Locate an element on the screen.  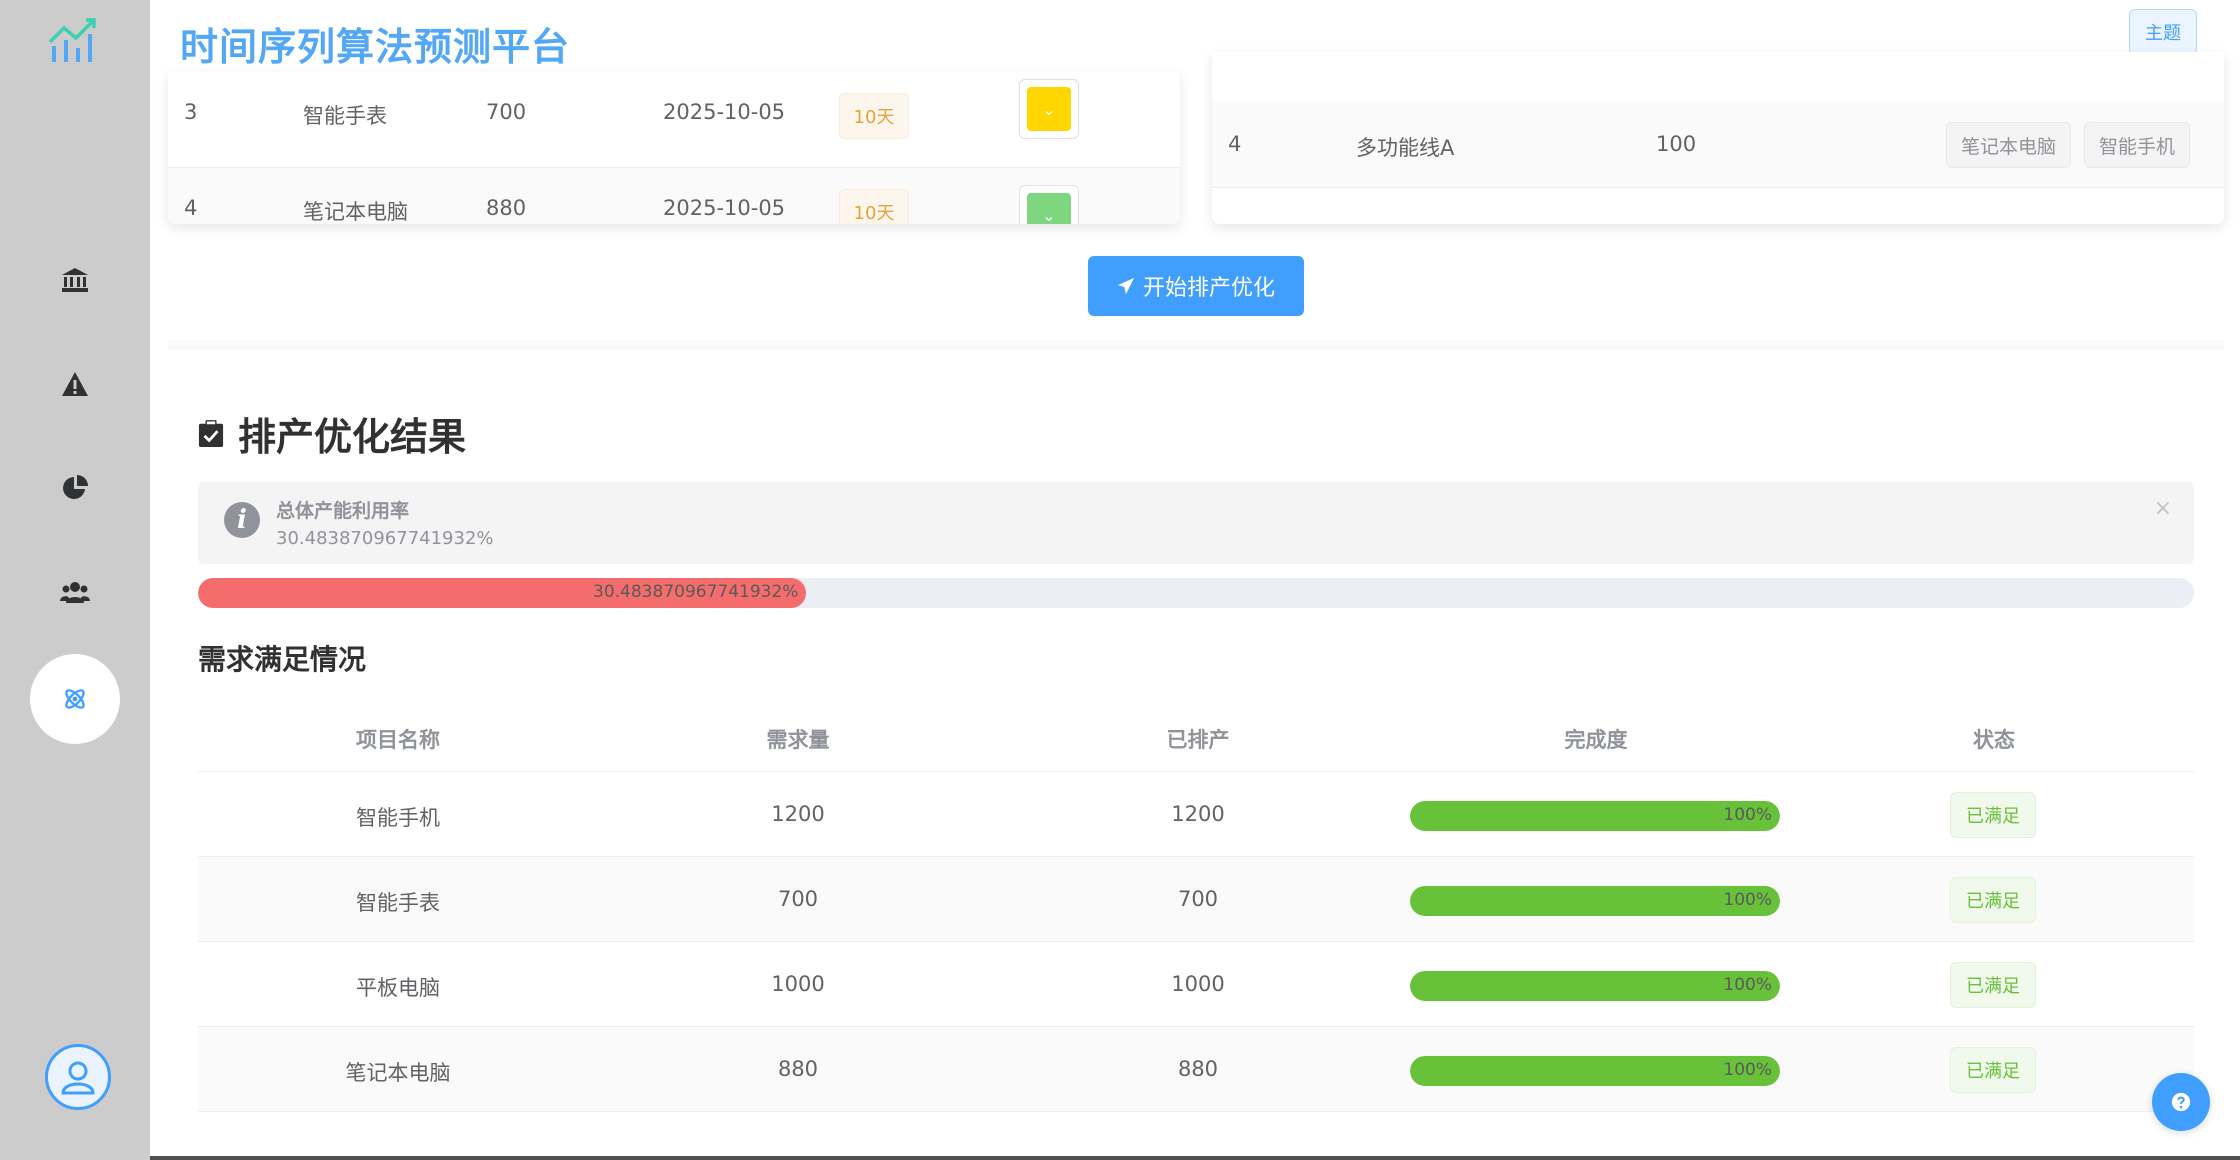
table-row: 4 笔记本电脑 880 2025-10-05 10天 ⌄ is located at coordinates (674, 196).